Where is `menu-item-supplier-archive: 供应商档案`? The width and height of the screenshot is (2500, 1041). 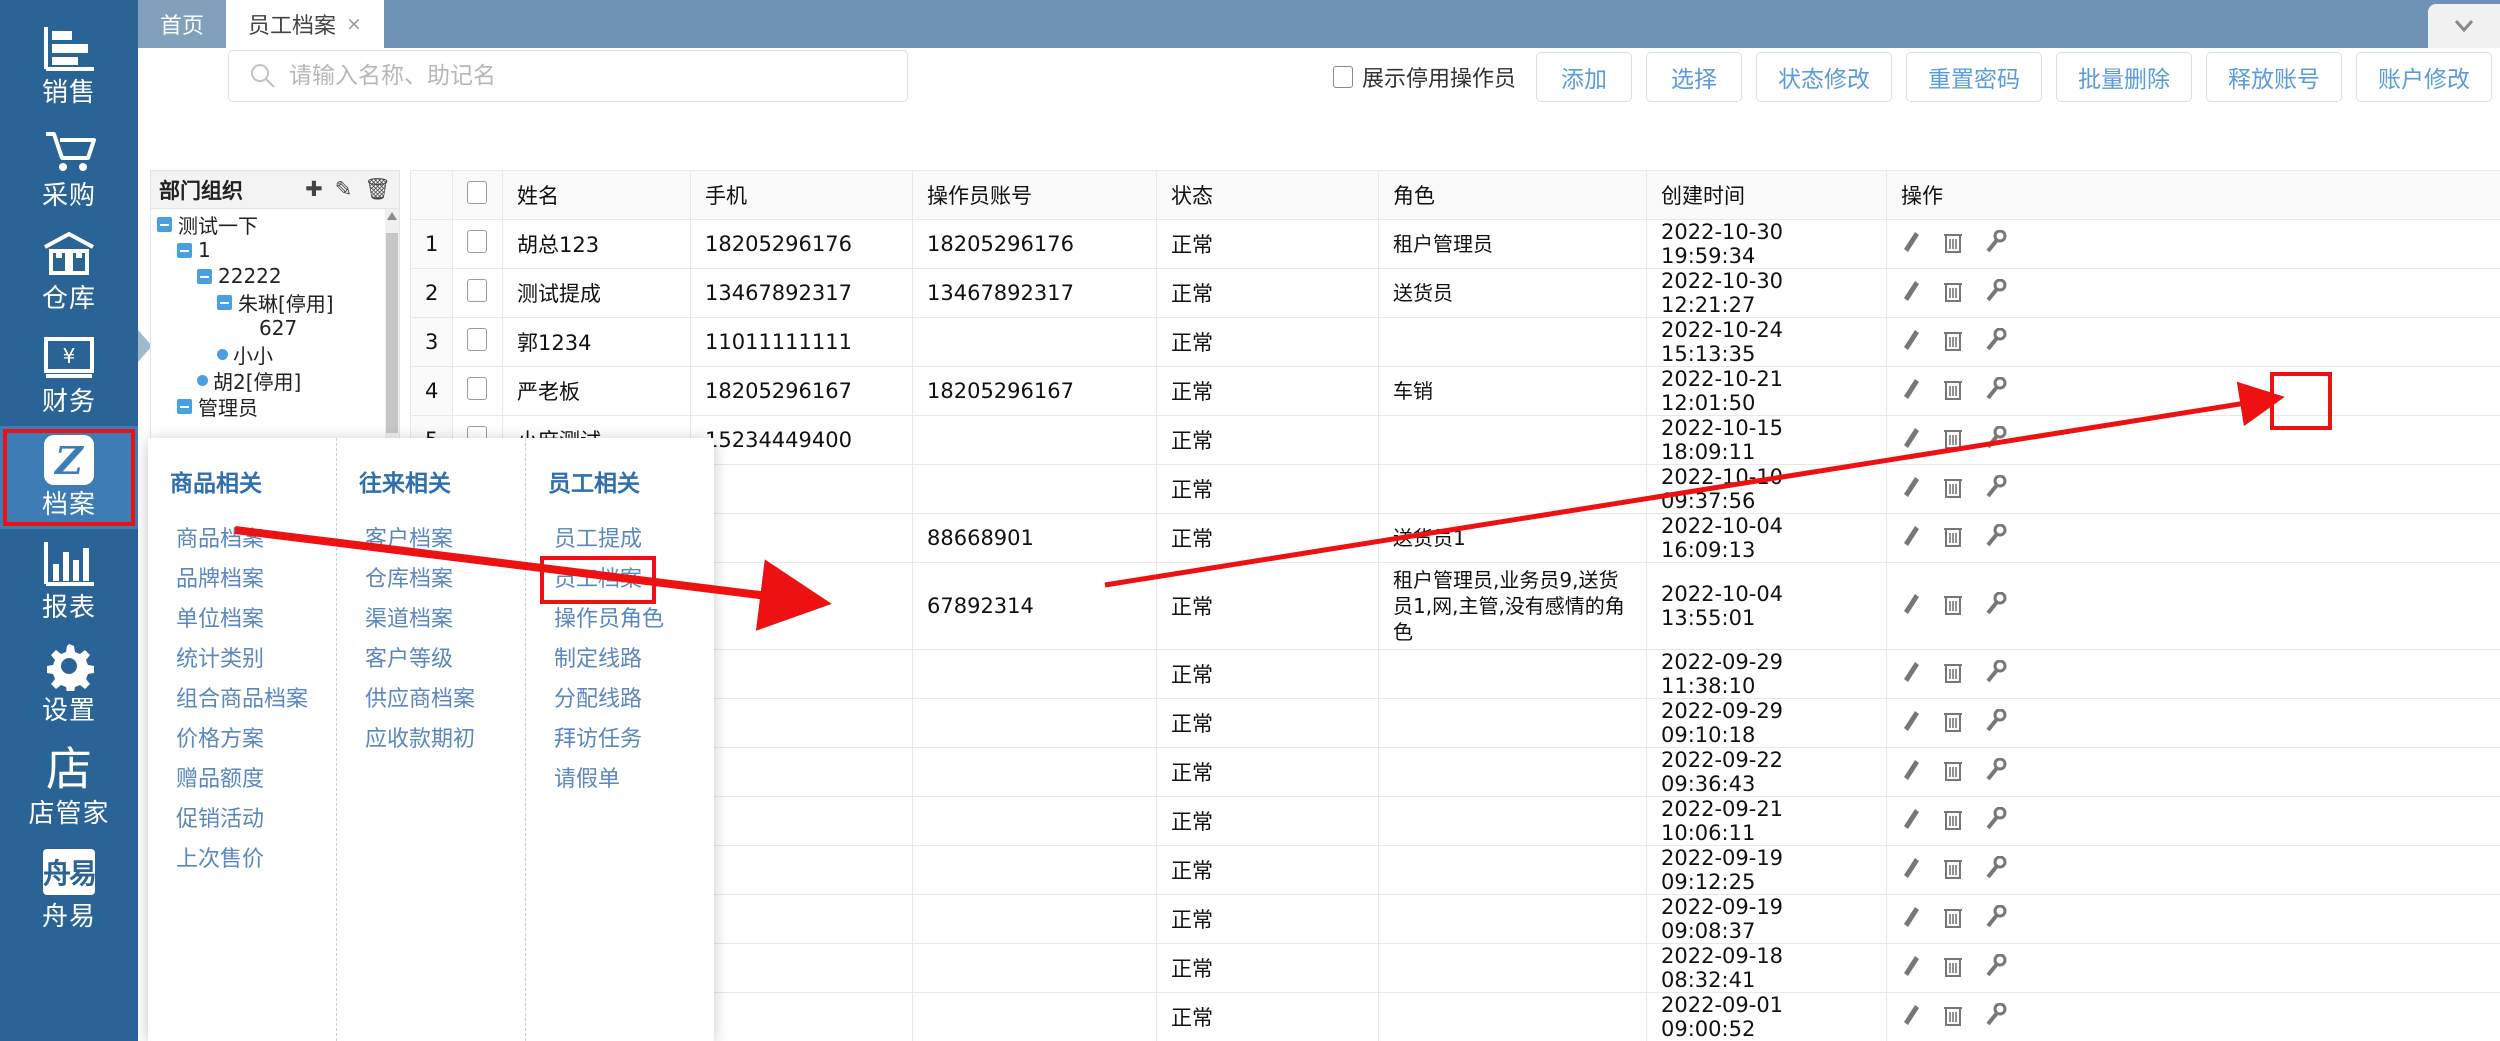 menu-item-supplier-archive: 供应商档案 is located at coordinates (420, 700).